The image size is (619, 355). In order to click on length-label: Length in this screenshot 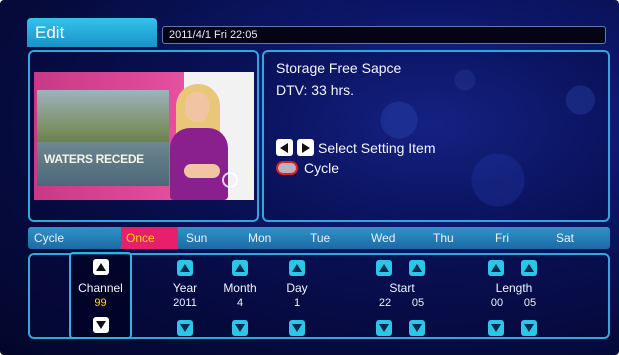, I will do `click(514, 288)`.